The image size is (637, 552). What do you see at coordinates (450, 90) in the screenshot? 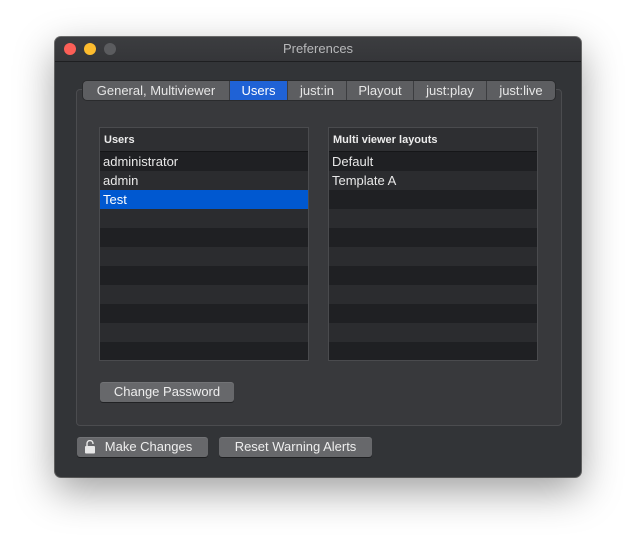
I see `tab-just-play: just:play` at bounding box center [450, 90].